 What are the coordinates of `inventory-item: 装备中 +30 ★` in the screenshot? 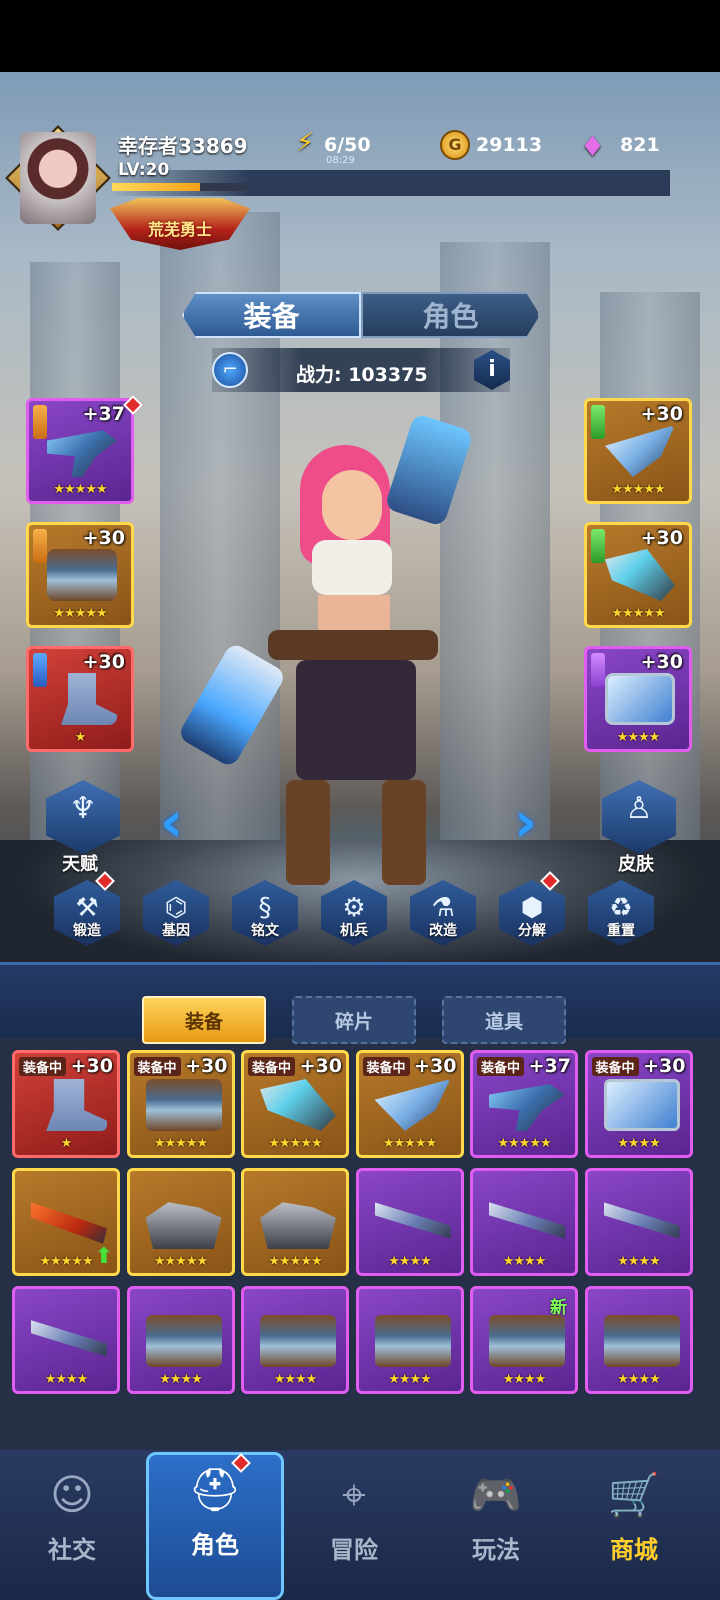 It's located at (66, 1104).